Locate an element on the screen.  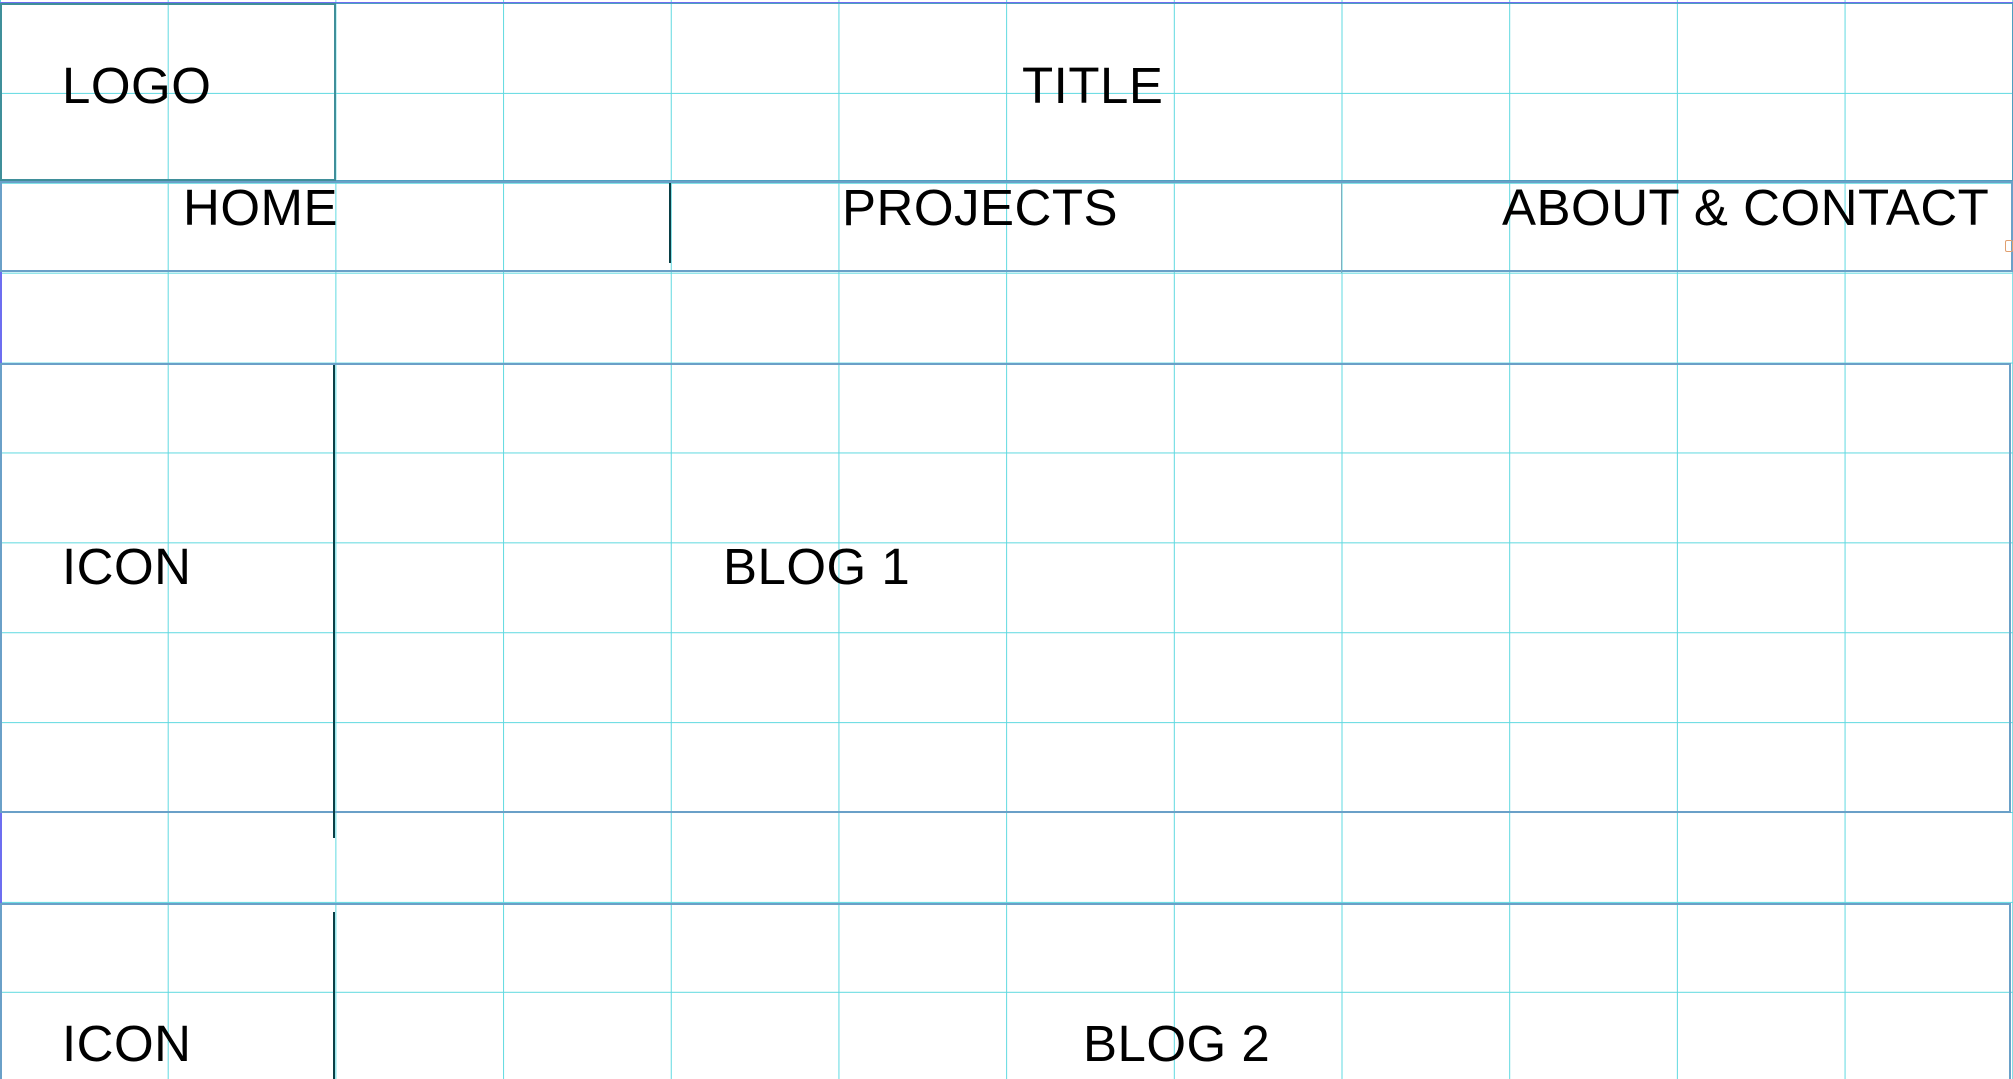
nav-item-about-contact: ABOUT & CONTACT is located at coordinates (1745, 207).